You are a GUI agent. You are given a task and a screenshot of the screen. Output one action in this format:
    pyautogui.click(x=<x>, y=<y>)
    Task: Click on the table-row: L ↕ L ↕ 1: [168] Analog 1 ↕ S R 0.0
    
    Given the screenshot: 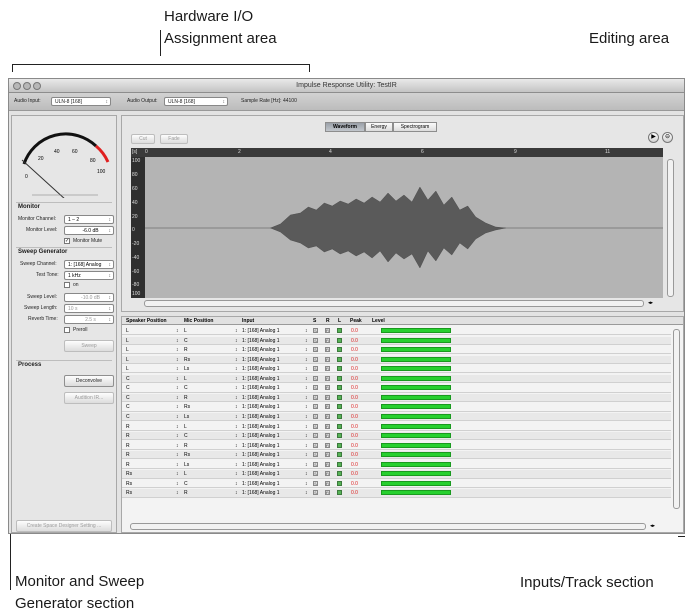 What is the action you would take?
    pyautogui.click(x=396, y=331)
    